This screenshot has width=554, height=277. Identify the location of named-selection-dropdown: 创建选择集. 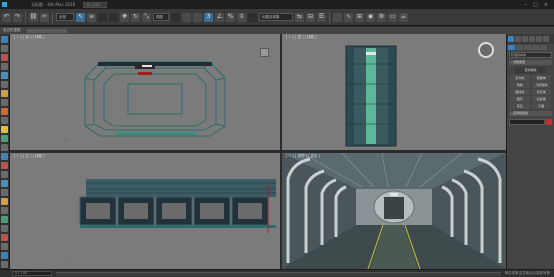
(276, 17).